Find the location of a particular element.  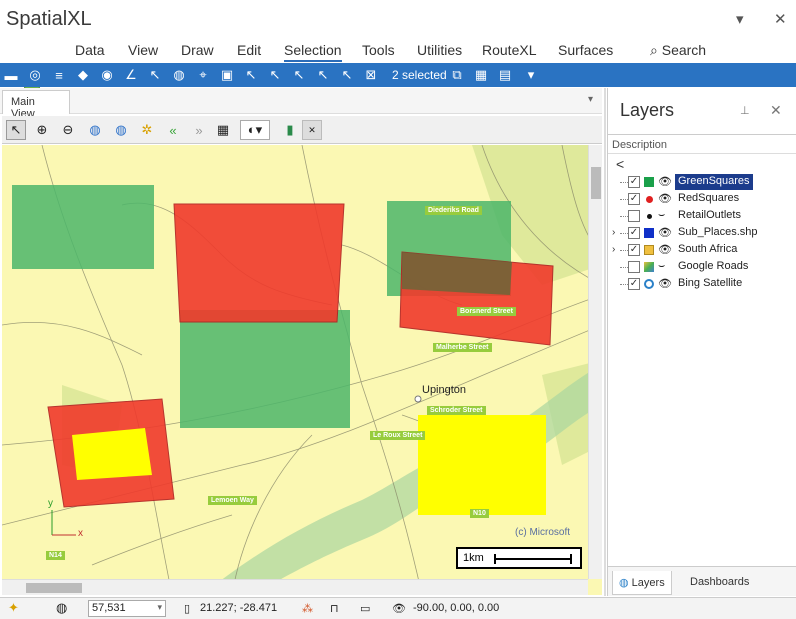

lock-icon: ⊓ is located at coordinates (334, 608).